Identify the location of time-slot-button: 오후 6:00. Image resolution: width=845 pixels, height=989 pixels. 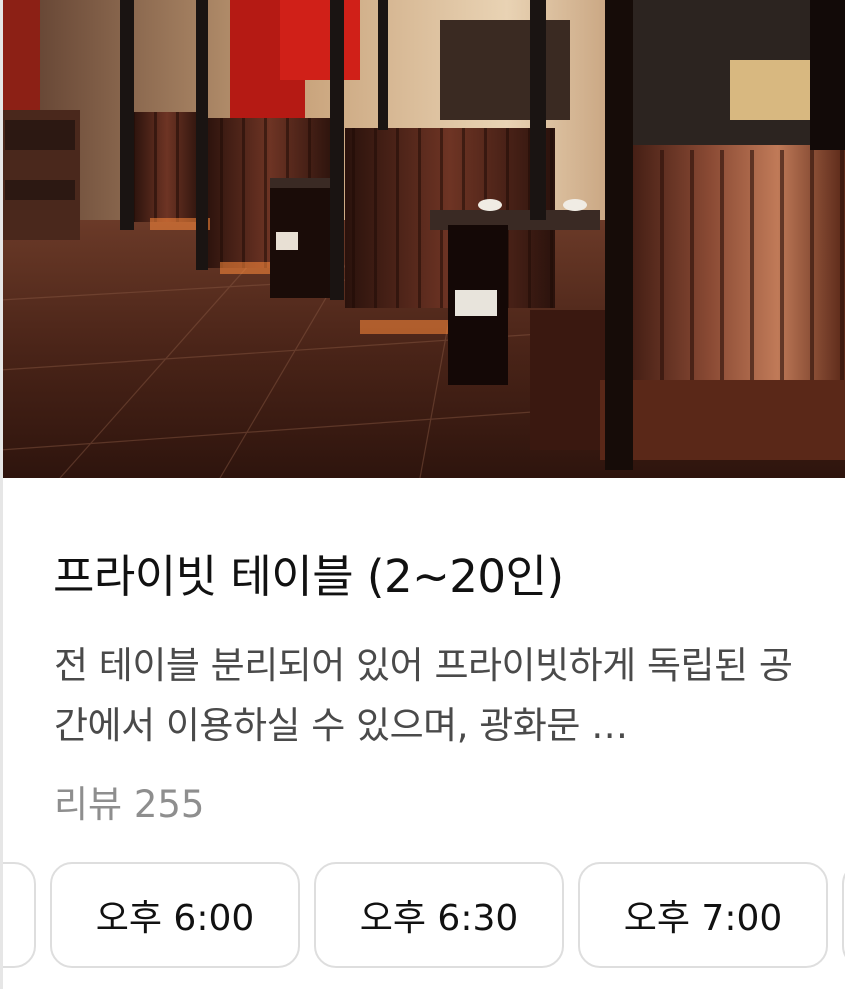
(175, 915).